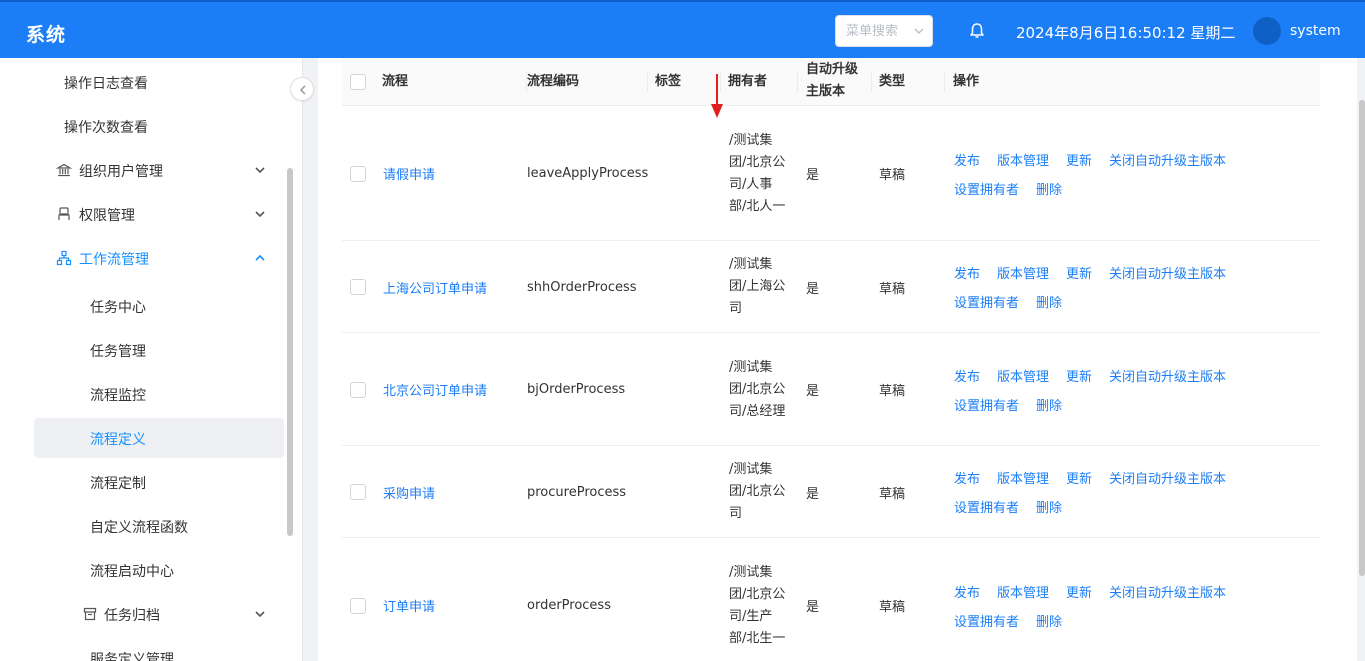  Describe the element at coordinates (569, 605) in the screenshot. I see `process-code: orderProcess` at that location.